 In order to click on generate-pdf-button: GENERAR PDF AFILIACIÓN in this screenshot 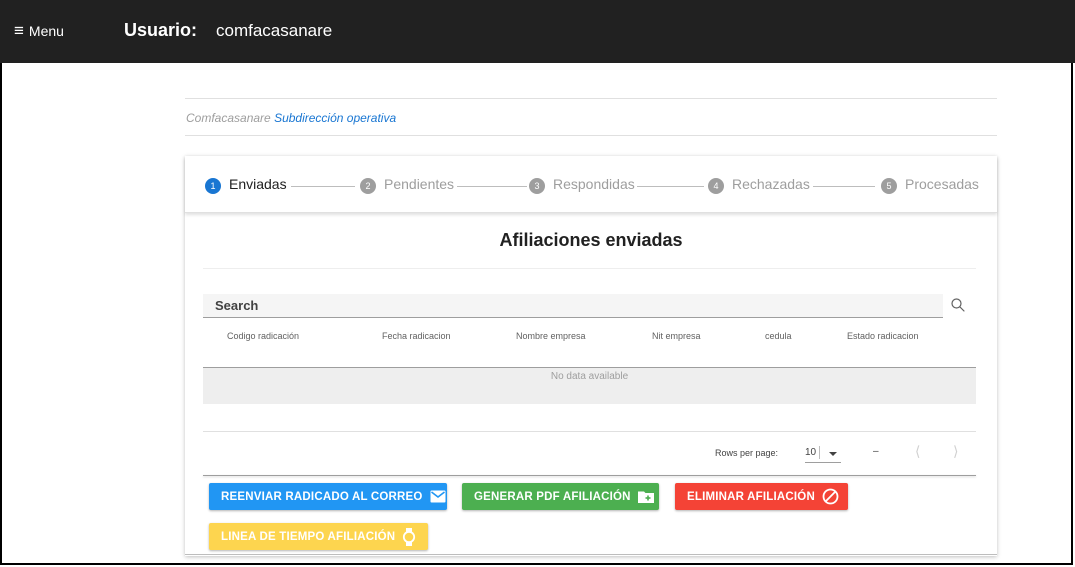, I will do `click(560, 496)`.